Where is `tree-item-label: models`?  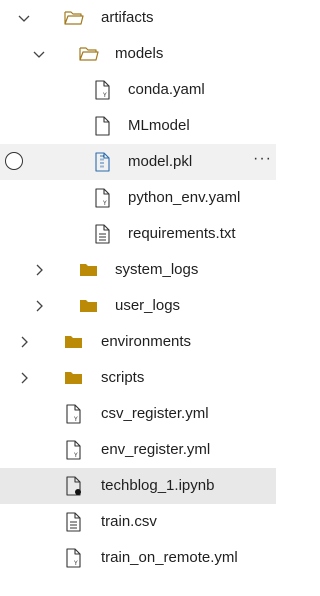
tree-item-label: models is located at coordinates (139, 53).